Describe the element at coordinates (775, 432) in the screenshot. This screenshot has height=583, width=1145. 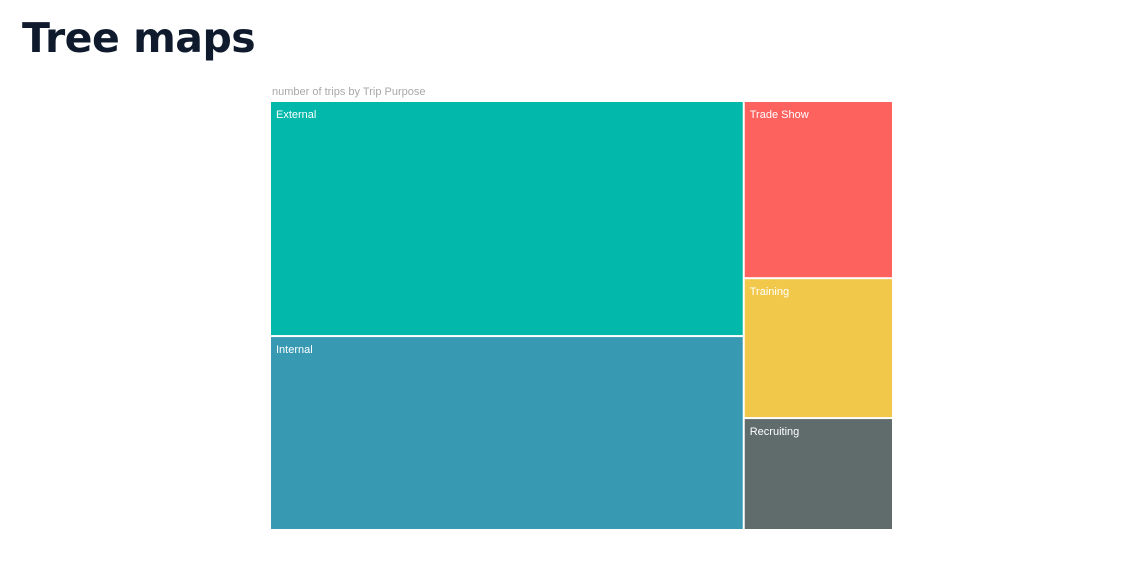
I see `treemap-label-recruiting: Recruiting` at that location.